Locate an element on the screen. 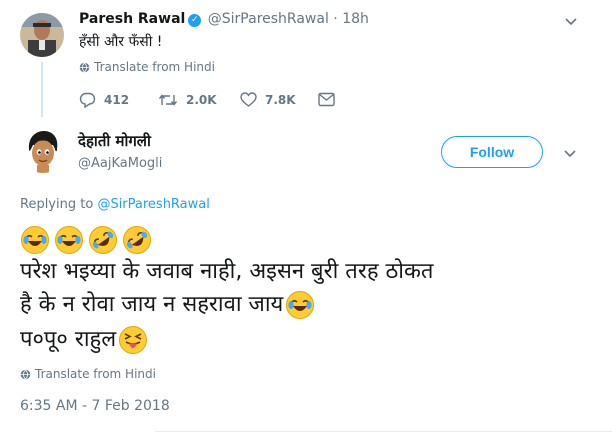  bottom-divider is located at coordinates (383, 431).